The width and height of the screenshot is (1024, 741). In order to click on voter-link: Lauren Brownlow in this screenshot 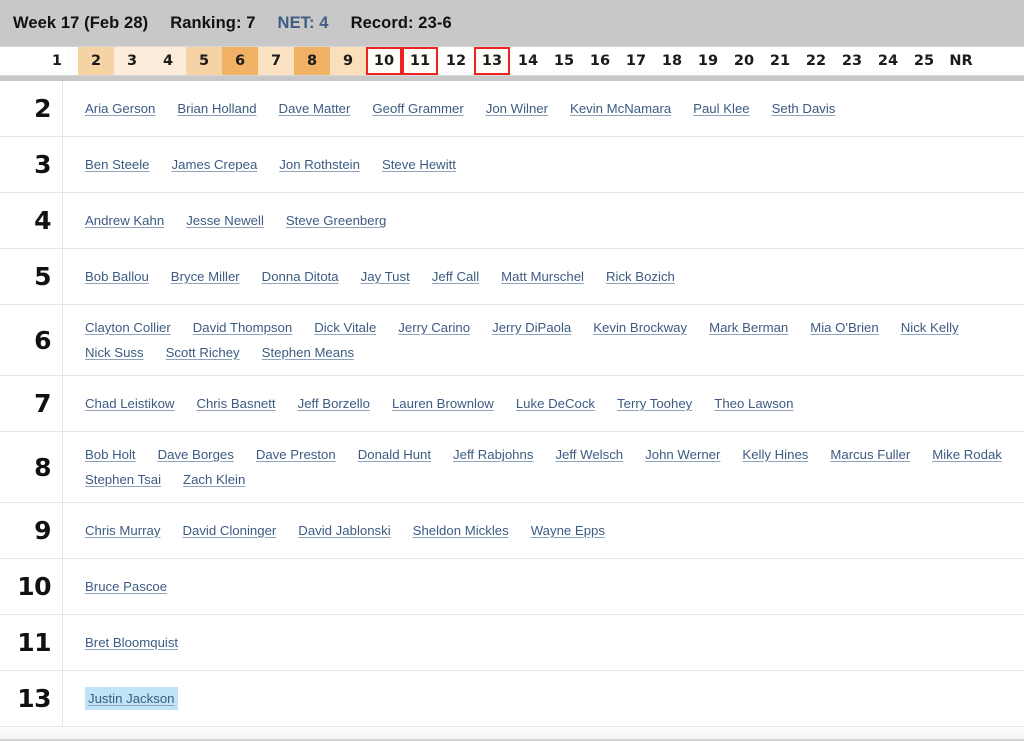, I will do `click(443, 403)`.